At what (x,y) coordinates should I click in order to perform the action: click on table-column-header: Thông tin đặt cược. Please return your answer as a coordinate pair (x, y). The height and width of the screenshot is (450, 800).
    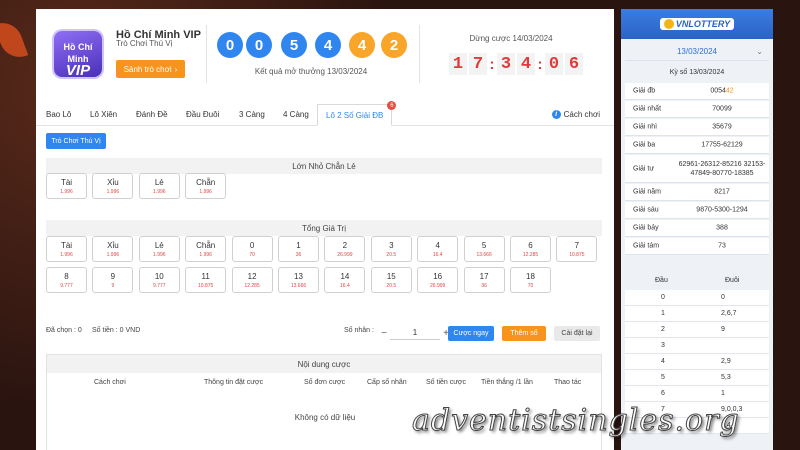
    Looking at the image, I should click on (234, 382).